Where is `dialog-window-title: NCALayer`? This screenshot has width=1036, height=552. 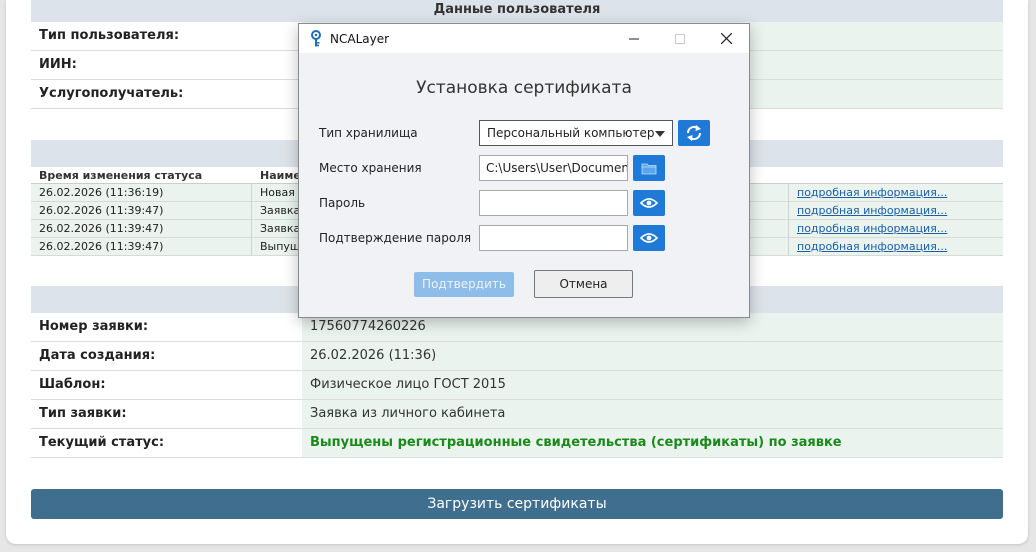
dialog-window-title: NCALayer is located at coordinates (360, 38).